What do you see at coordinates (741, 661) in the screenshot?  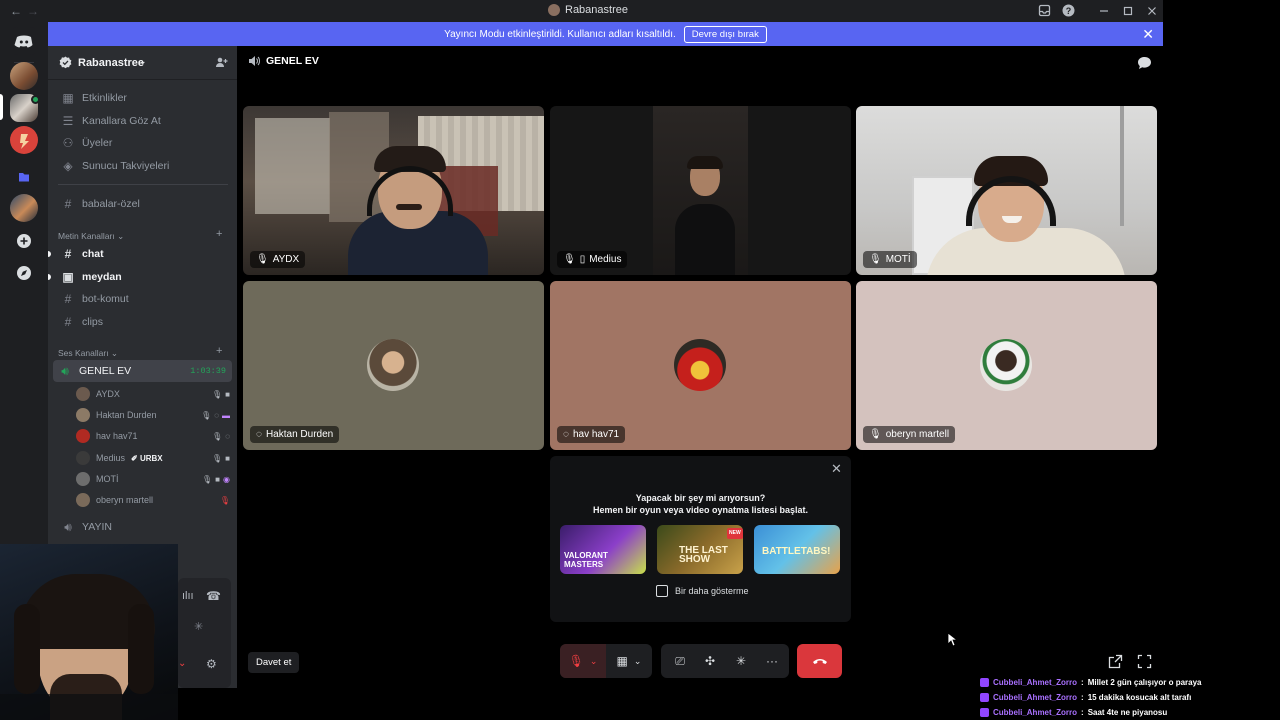 I see `soundboard-button: ✳` at bounding box center [741, 661].